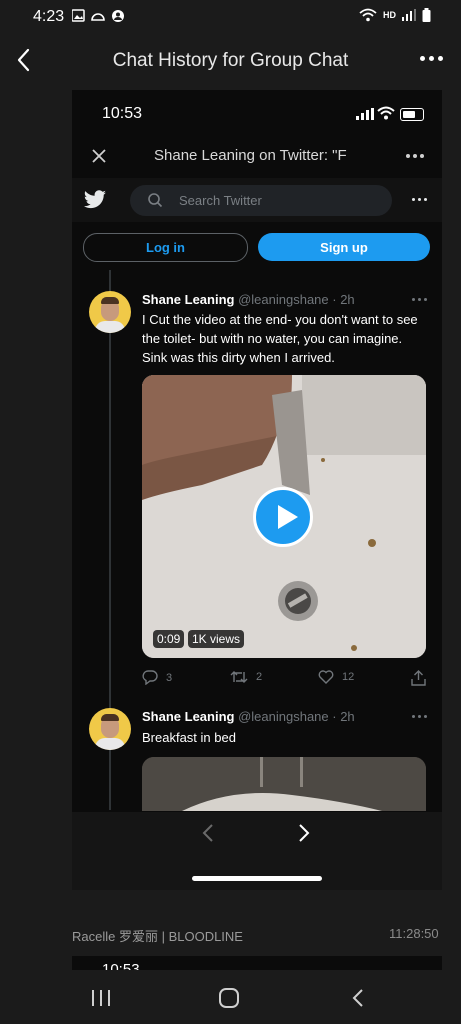 The image size is (461, 1024). I want to click on back-icon, so click(358, 998).